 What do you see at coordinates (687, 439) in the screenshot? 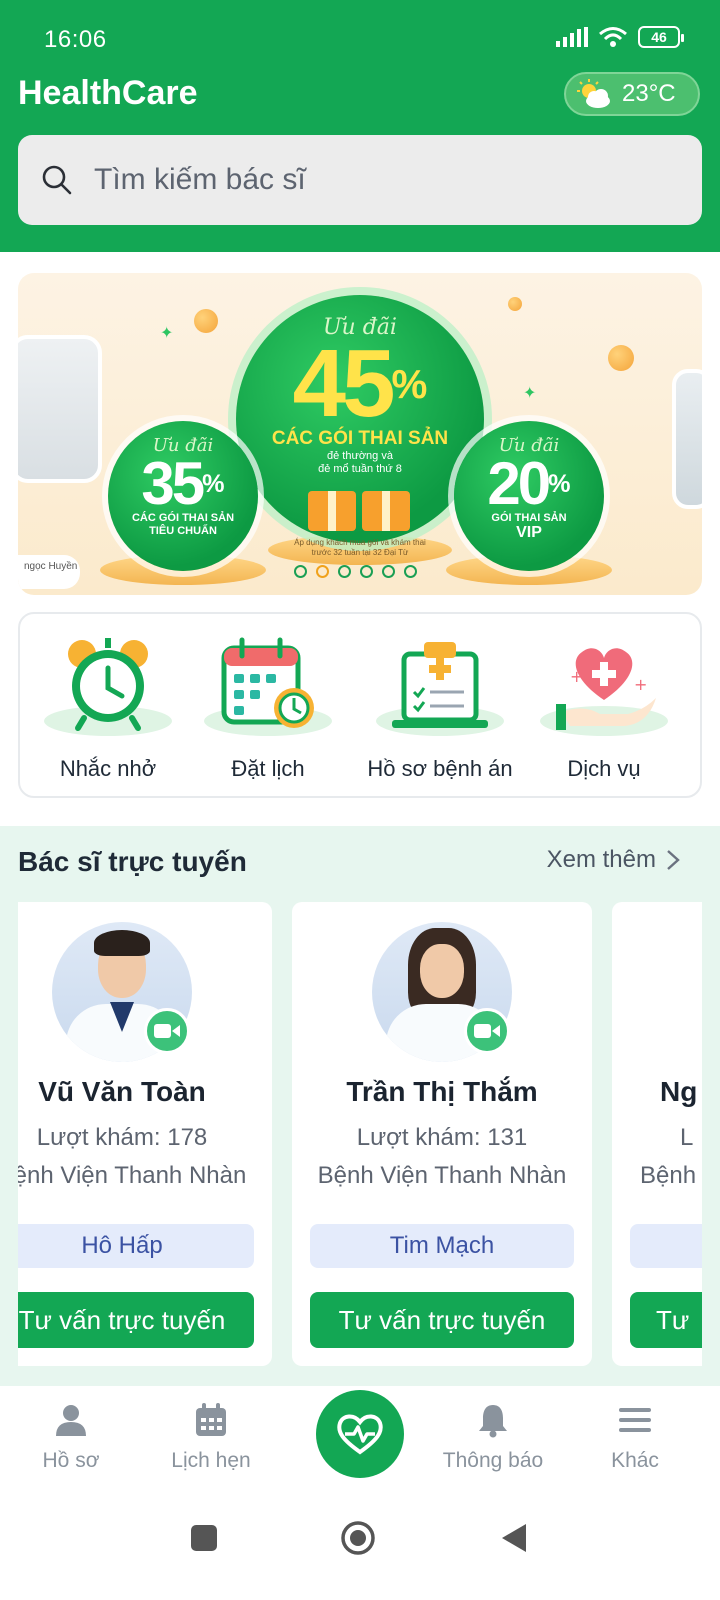
I see `banner-photo-nurse` at bounding box center [687, 439].